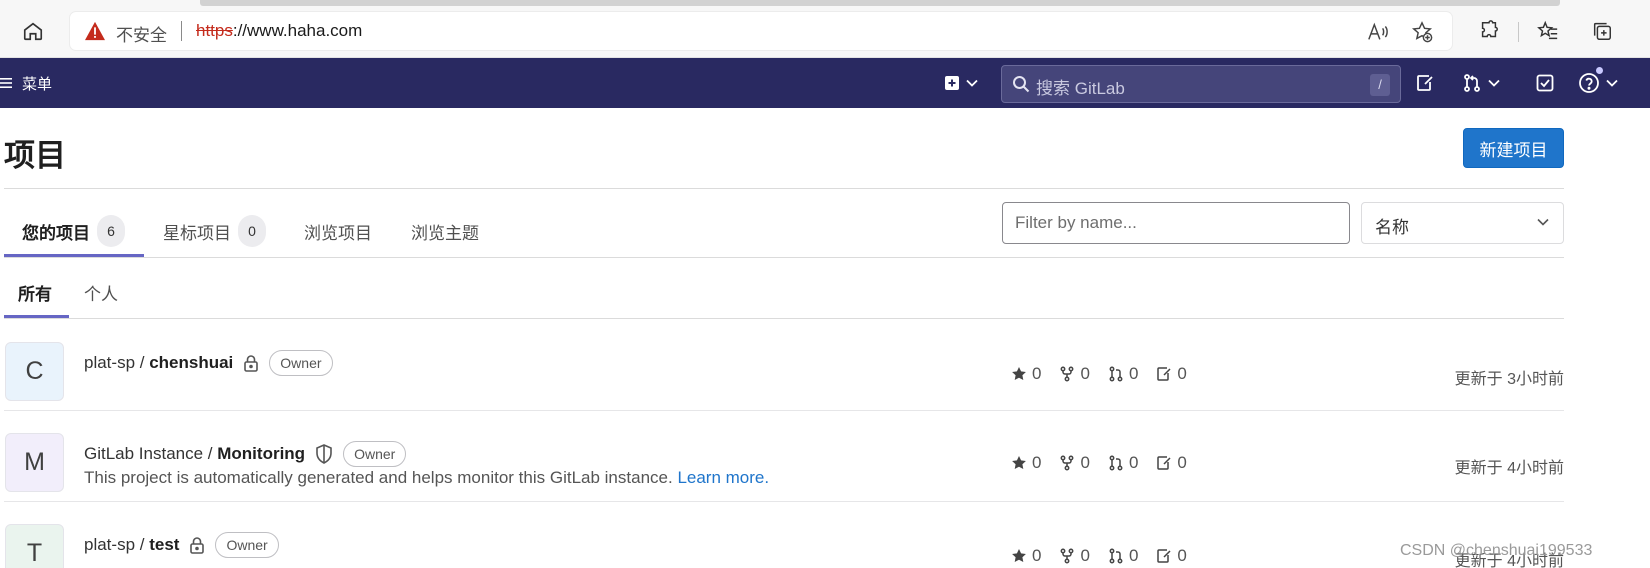  I want to click on browser-toolbar: 不安全 https://www.haha.com, so click(825, 29).